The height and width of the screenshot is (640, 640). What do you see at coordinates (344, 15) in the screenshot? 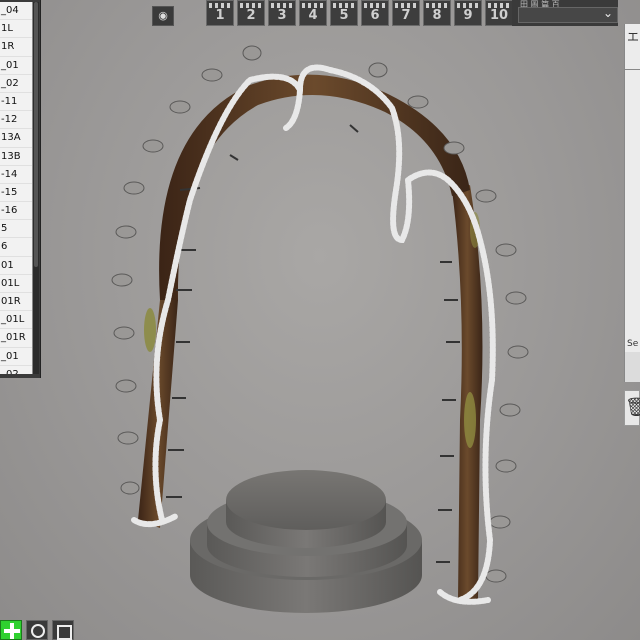
I see `frame-button-label: 5` at bounding box center [344, 15].